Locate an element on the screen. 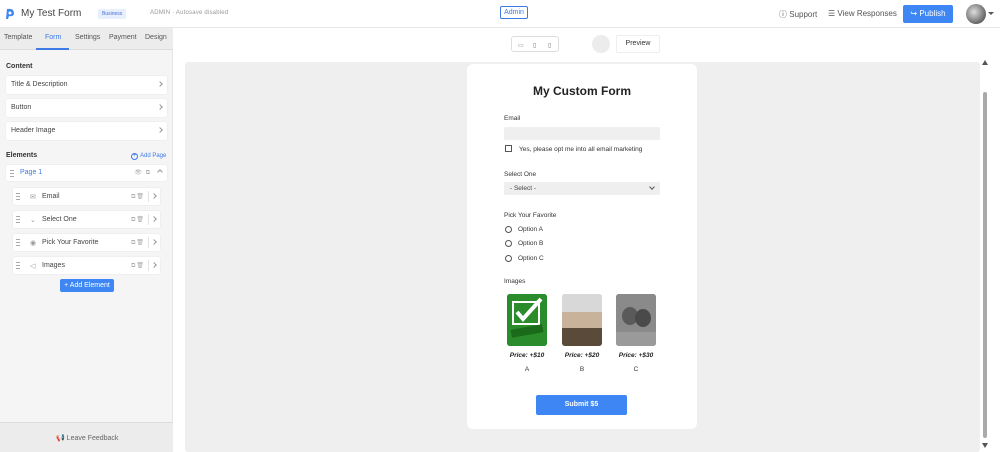 This screenshot has height=452, width=1000. mail-icon: ✉ is located at coordinates (33, 197).